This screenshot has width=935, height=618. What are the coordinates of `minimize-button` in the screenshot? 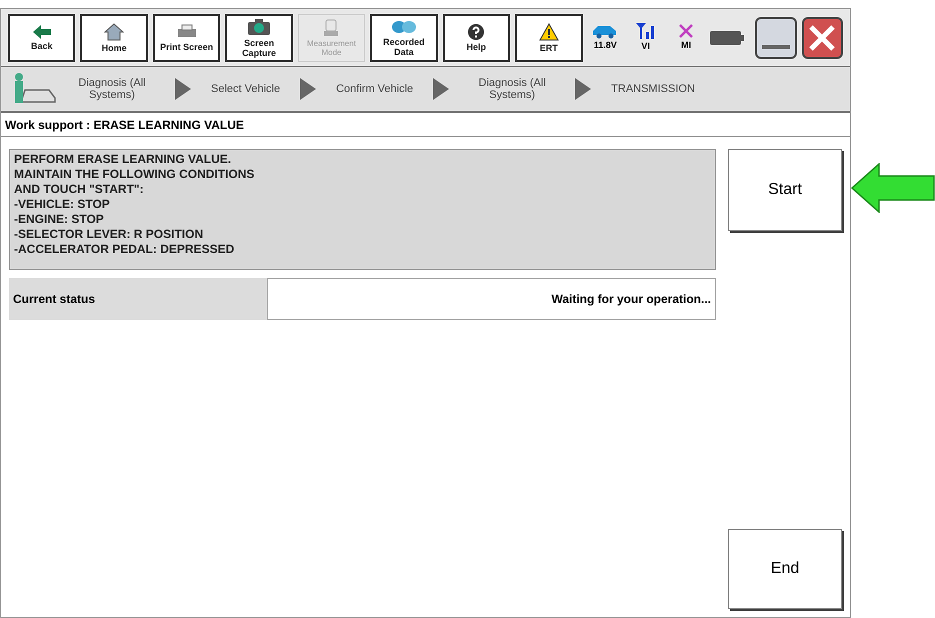 It's located at (776, 37).